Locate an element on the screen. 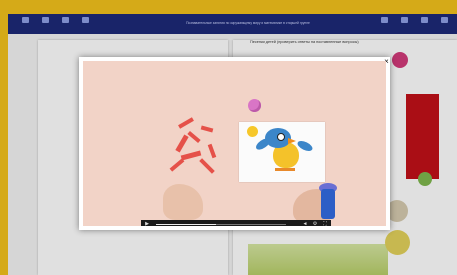 The image size is (457, 275). bird-wing is located at coordinates (305, 146).